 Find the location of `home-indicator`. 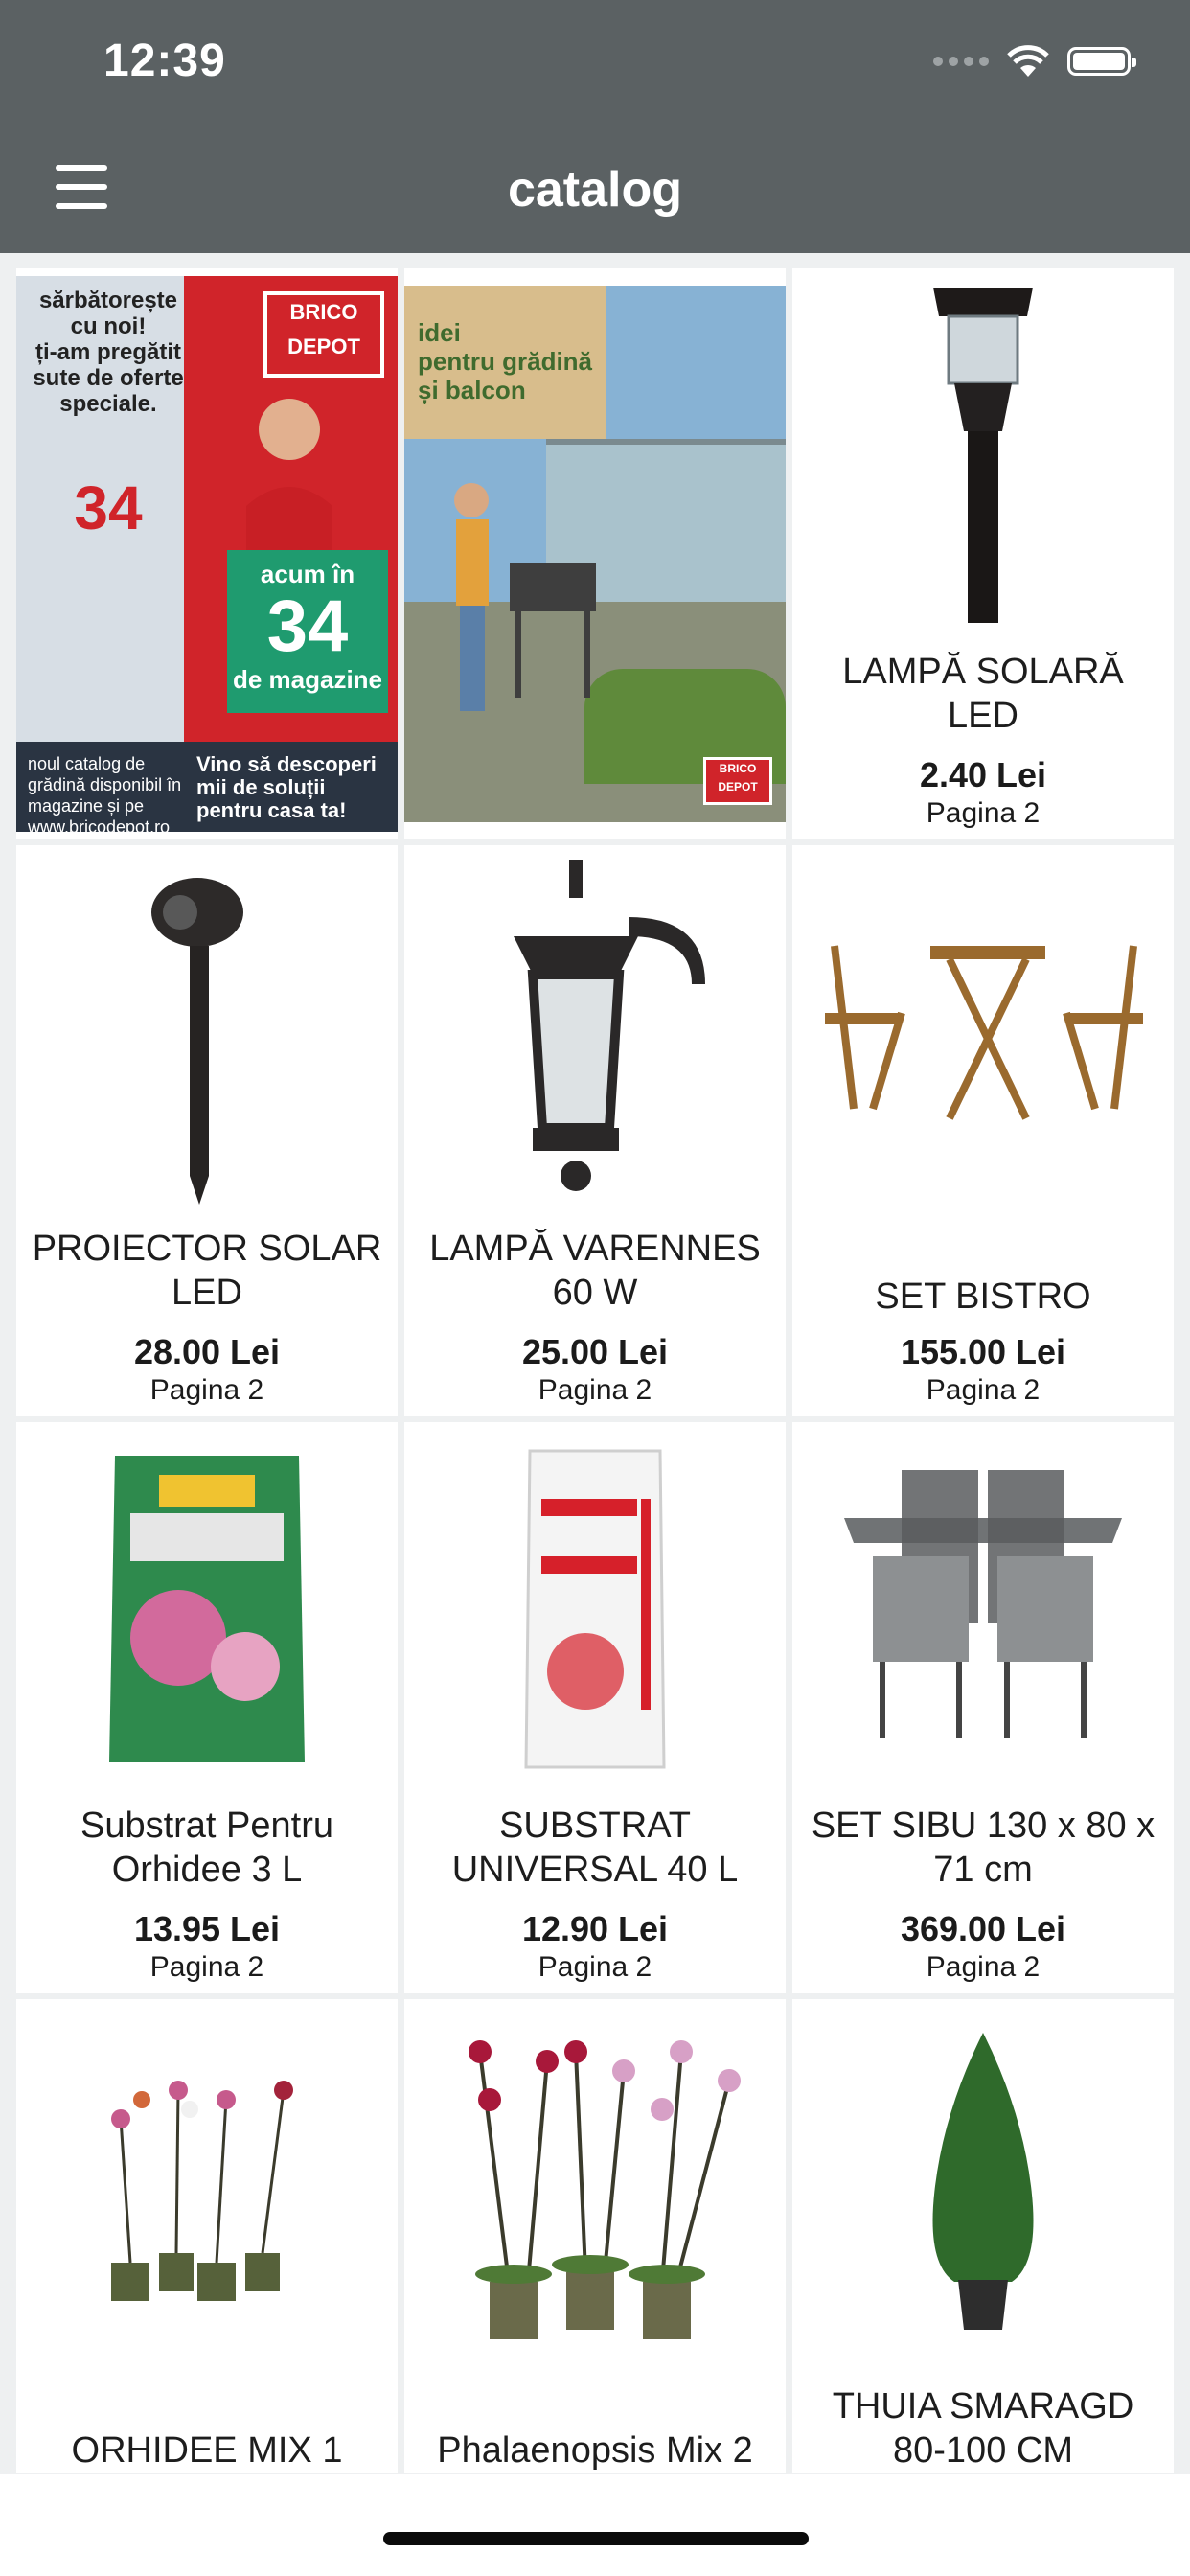

home-indicator is located at coordinates (596, 2538).